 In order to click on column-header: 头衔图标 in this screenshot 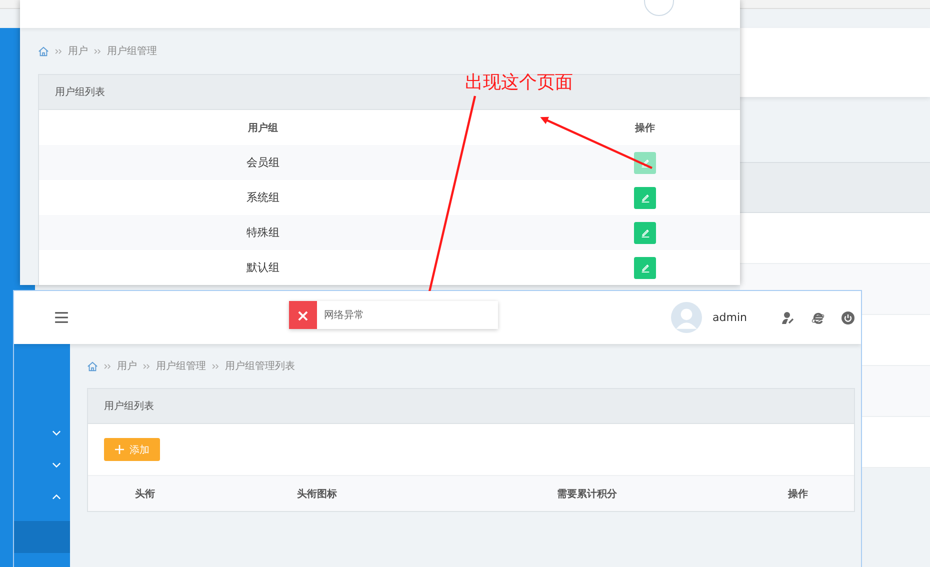, I will do `click(317, 494)`.